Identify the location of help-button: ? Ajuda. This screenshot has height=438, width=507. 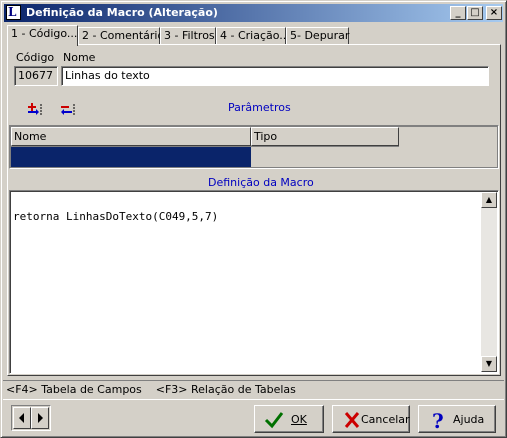
(457, 419).